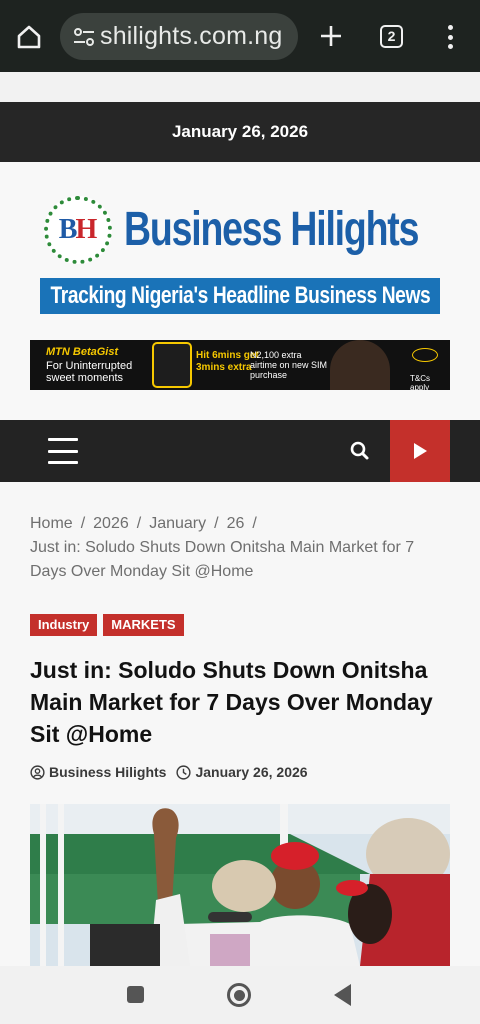 The image size is (480, 1024). I want to click on top-date-bar: January 26, 2026, so click(240, 132).